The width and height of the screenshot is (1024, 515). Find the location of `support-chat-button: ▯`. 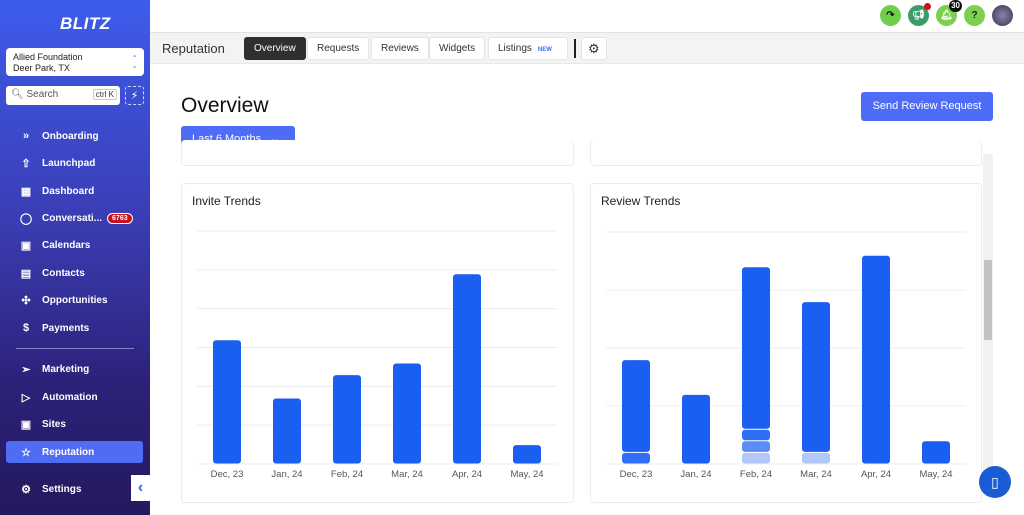

support-chat-button: ▯ is located at coordinates (995, 482).